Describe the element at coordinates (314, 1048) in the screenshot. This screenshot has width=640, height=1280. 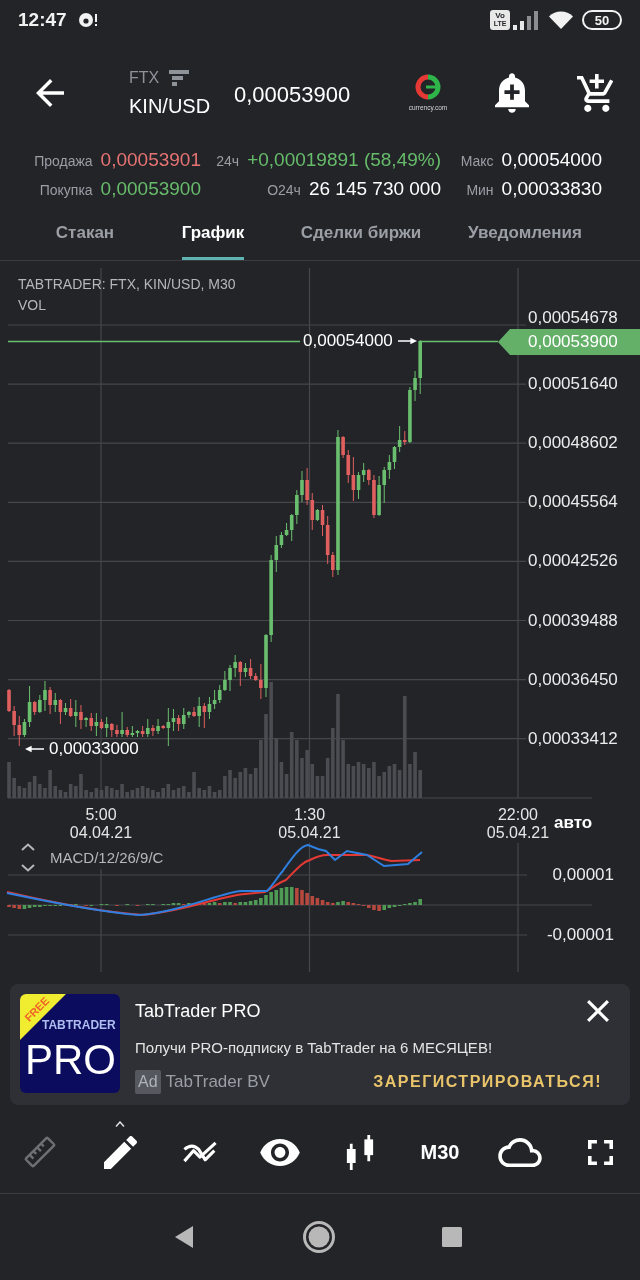
I see `ad-description: Получи PRO-подписку в TabTrader на 6 МЕСЯЦЕВ!` at that location.